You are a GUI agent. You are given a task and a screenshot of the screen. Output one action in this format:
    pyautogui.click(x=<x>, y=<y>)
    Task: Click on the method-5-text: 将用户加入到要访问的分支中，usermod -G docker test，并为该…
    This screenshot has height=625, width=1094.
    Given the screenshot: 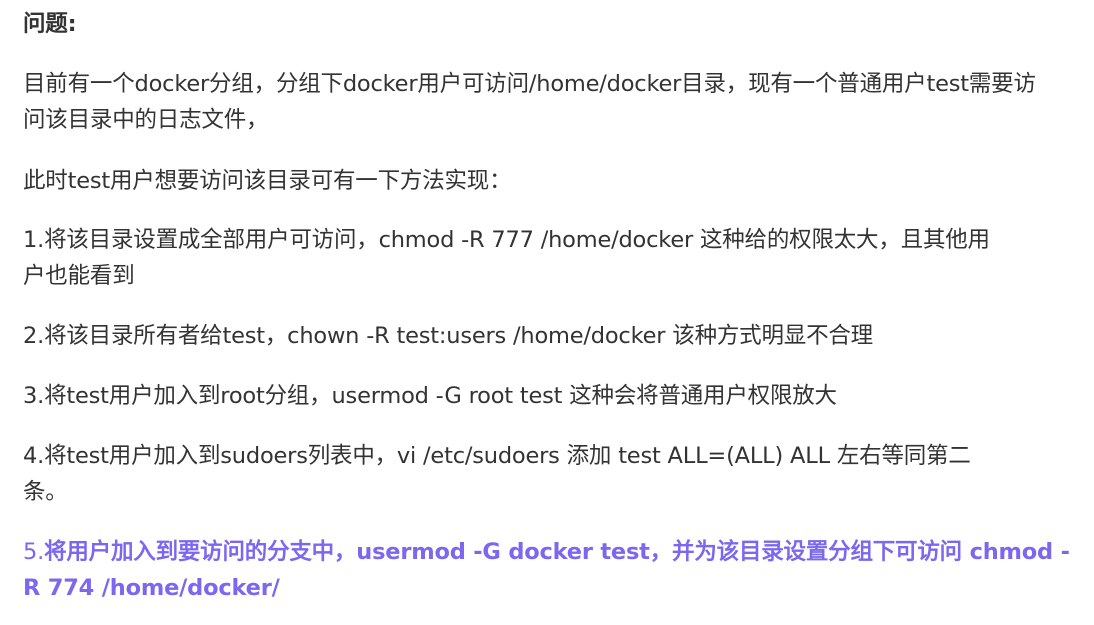 What is the action you would take?
    pyautogui.click(x=557, y=552)
    